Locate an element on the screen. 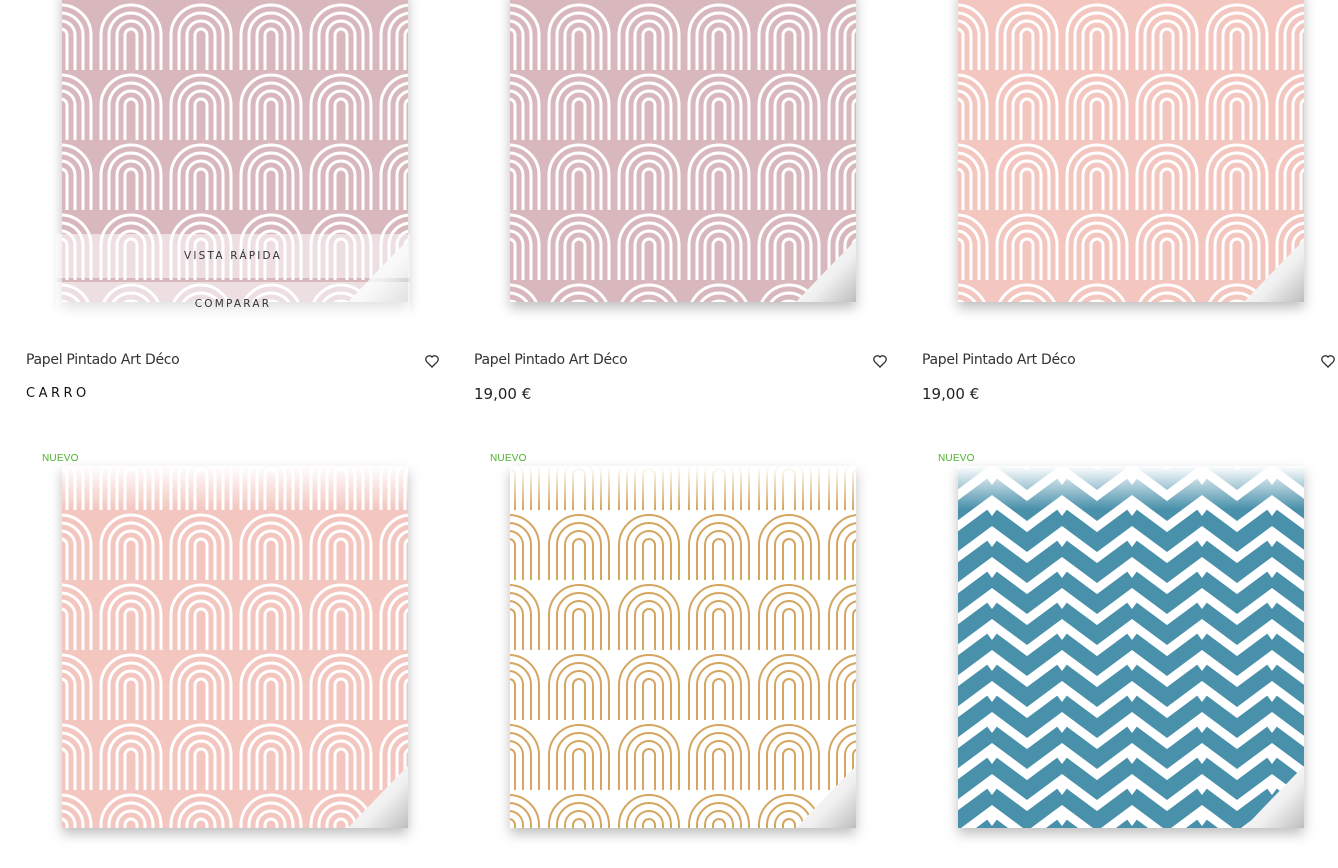 The height and width of the screenshot is (868, 1338). add-to-cart-link: CARRO is located at coordinates (58, 393).